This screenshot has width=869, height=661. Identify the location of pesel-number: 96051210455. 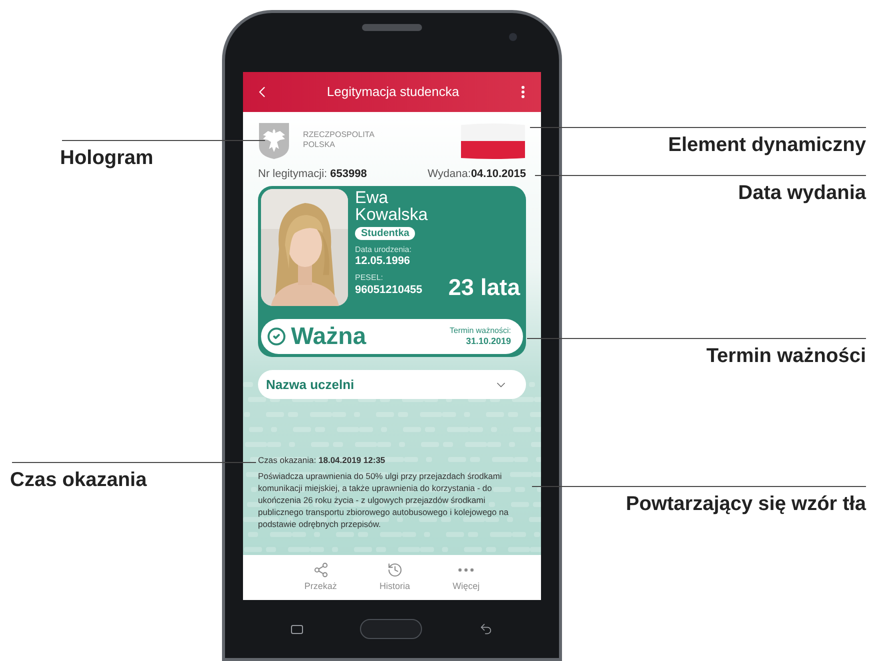
(388, 290).